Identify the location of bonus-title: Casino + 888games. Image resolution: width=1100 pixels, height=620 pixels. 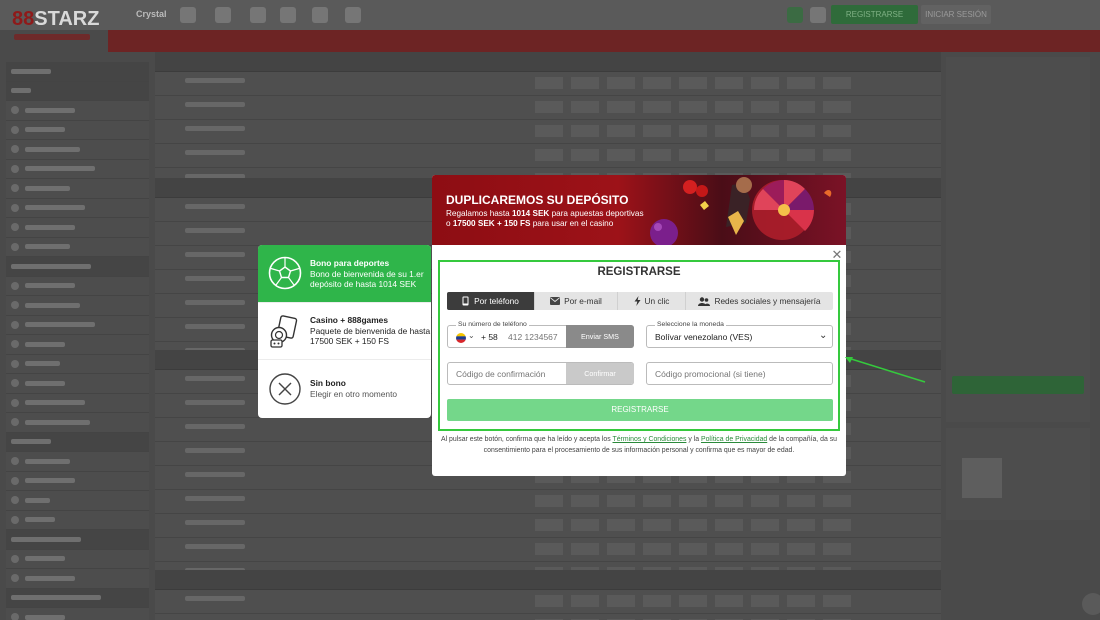
(349, 320).